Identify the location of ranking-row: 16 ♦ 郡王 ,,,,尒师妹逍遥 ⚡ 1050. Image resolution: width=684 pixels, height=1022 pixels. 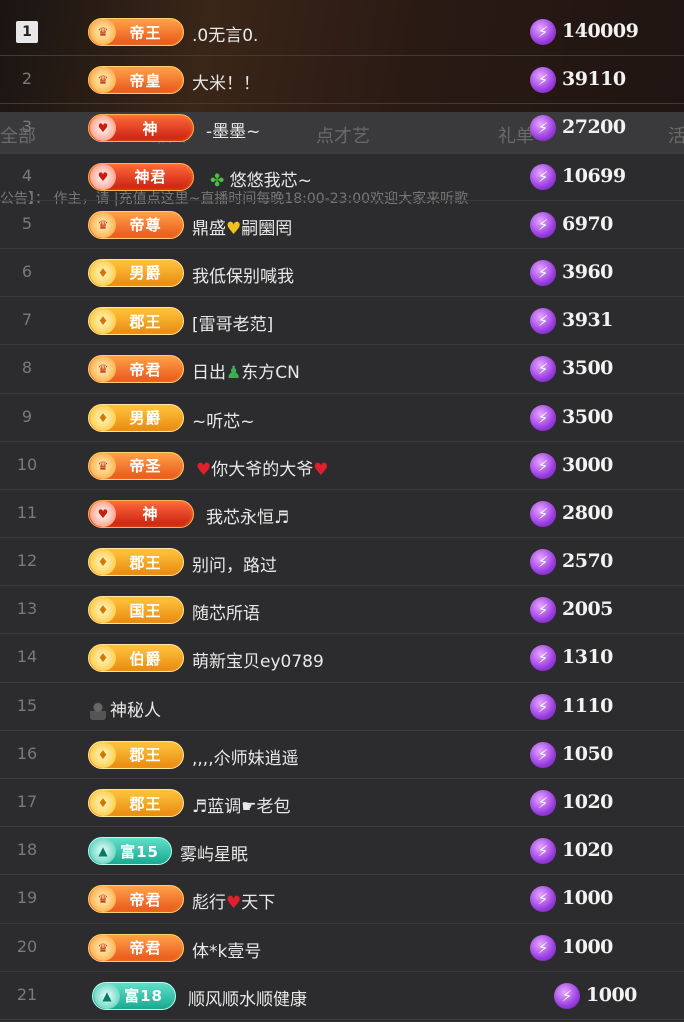
(342, 755).